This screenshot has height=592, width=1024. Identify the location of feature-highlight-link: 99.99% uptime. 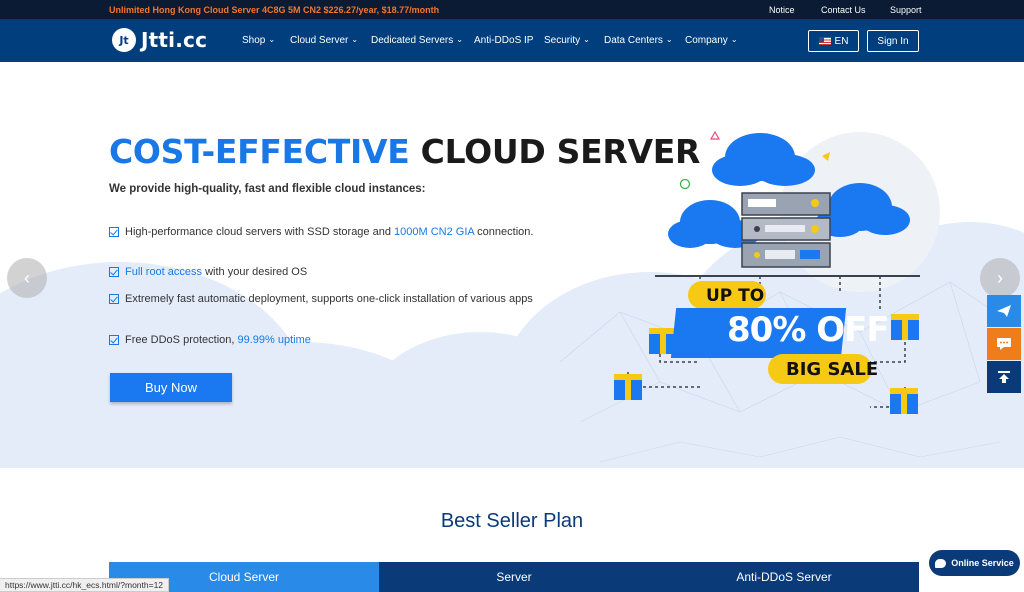
(274, 340).